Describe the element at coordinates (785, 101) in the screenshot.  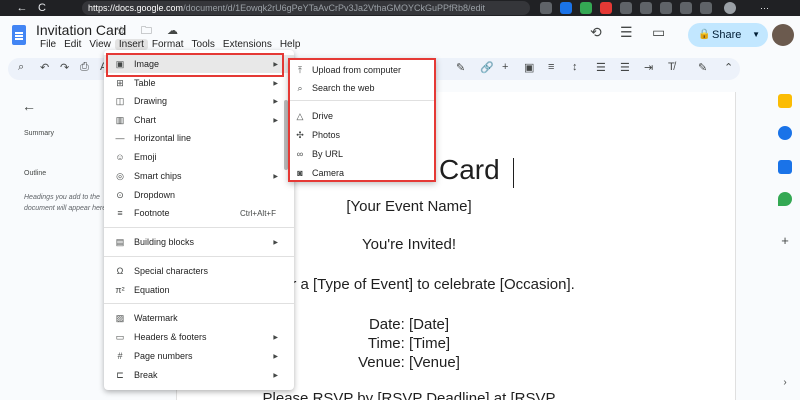
I see `keep-icon` at that location.